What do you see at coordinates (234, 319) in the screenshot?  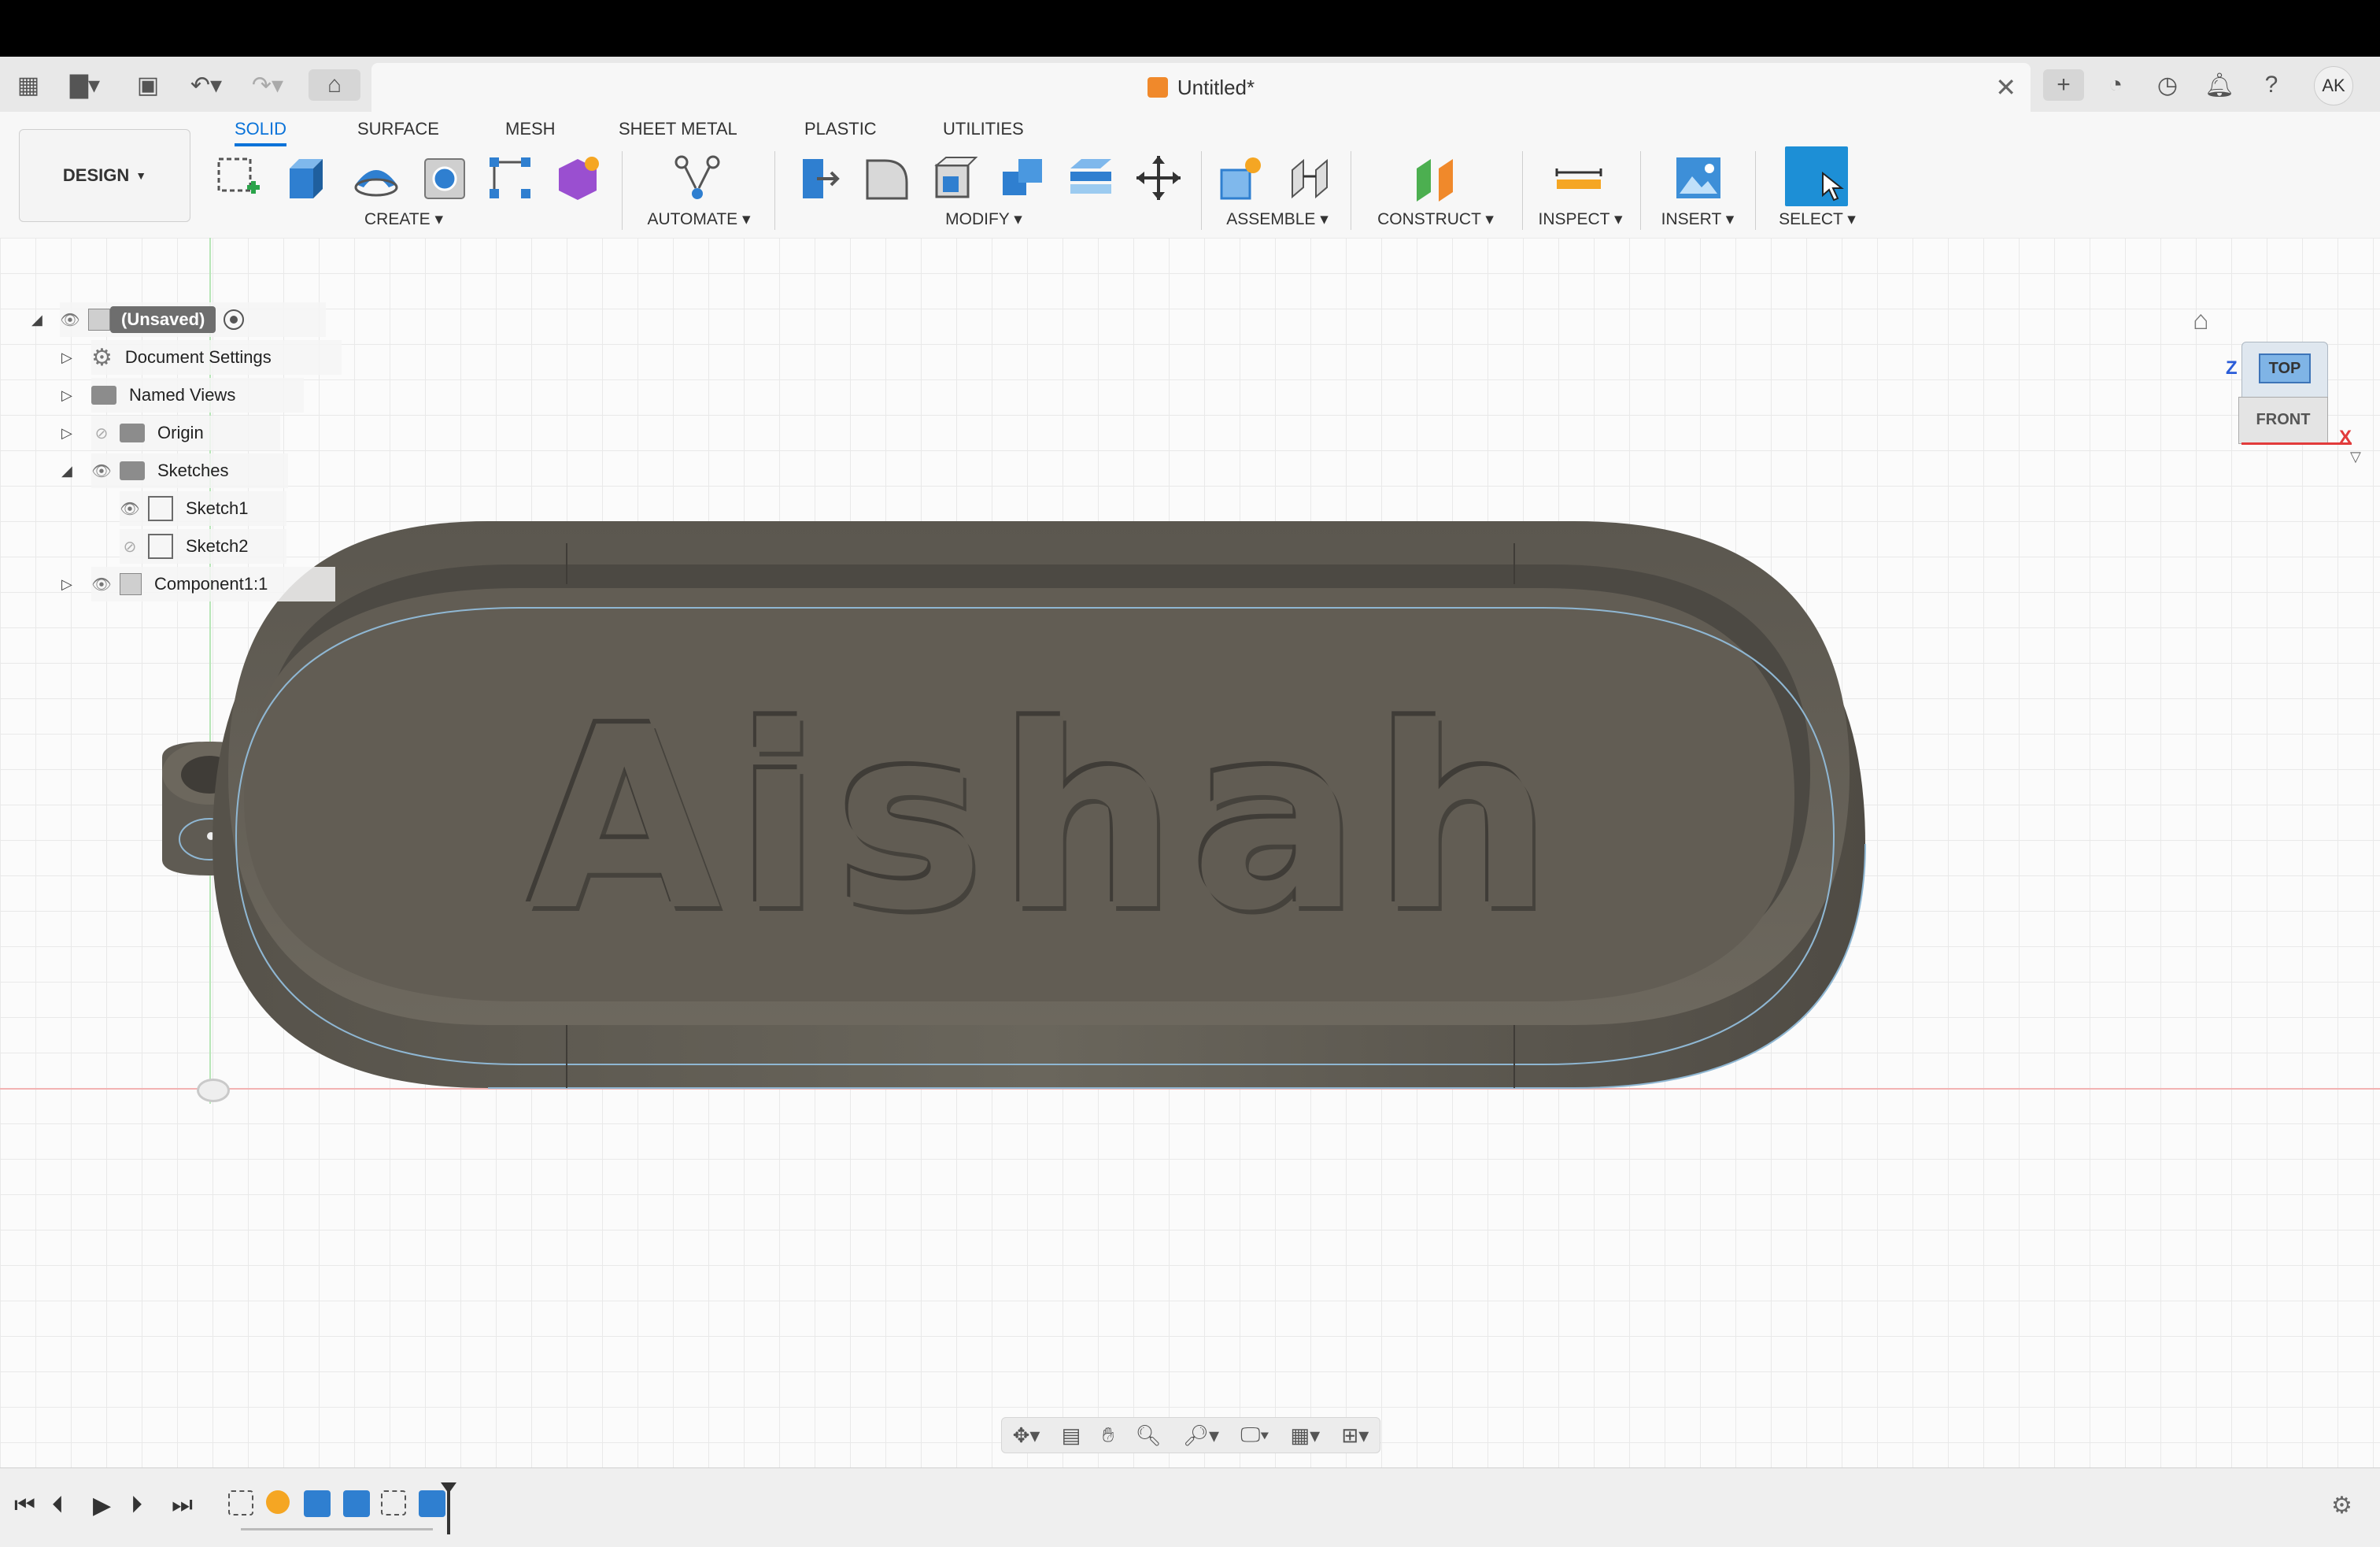 I see `activate-radio-icon` at bounding box center [234, 319].